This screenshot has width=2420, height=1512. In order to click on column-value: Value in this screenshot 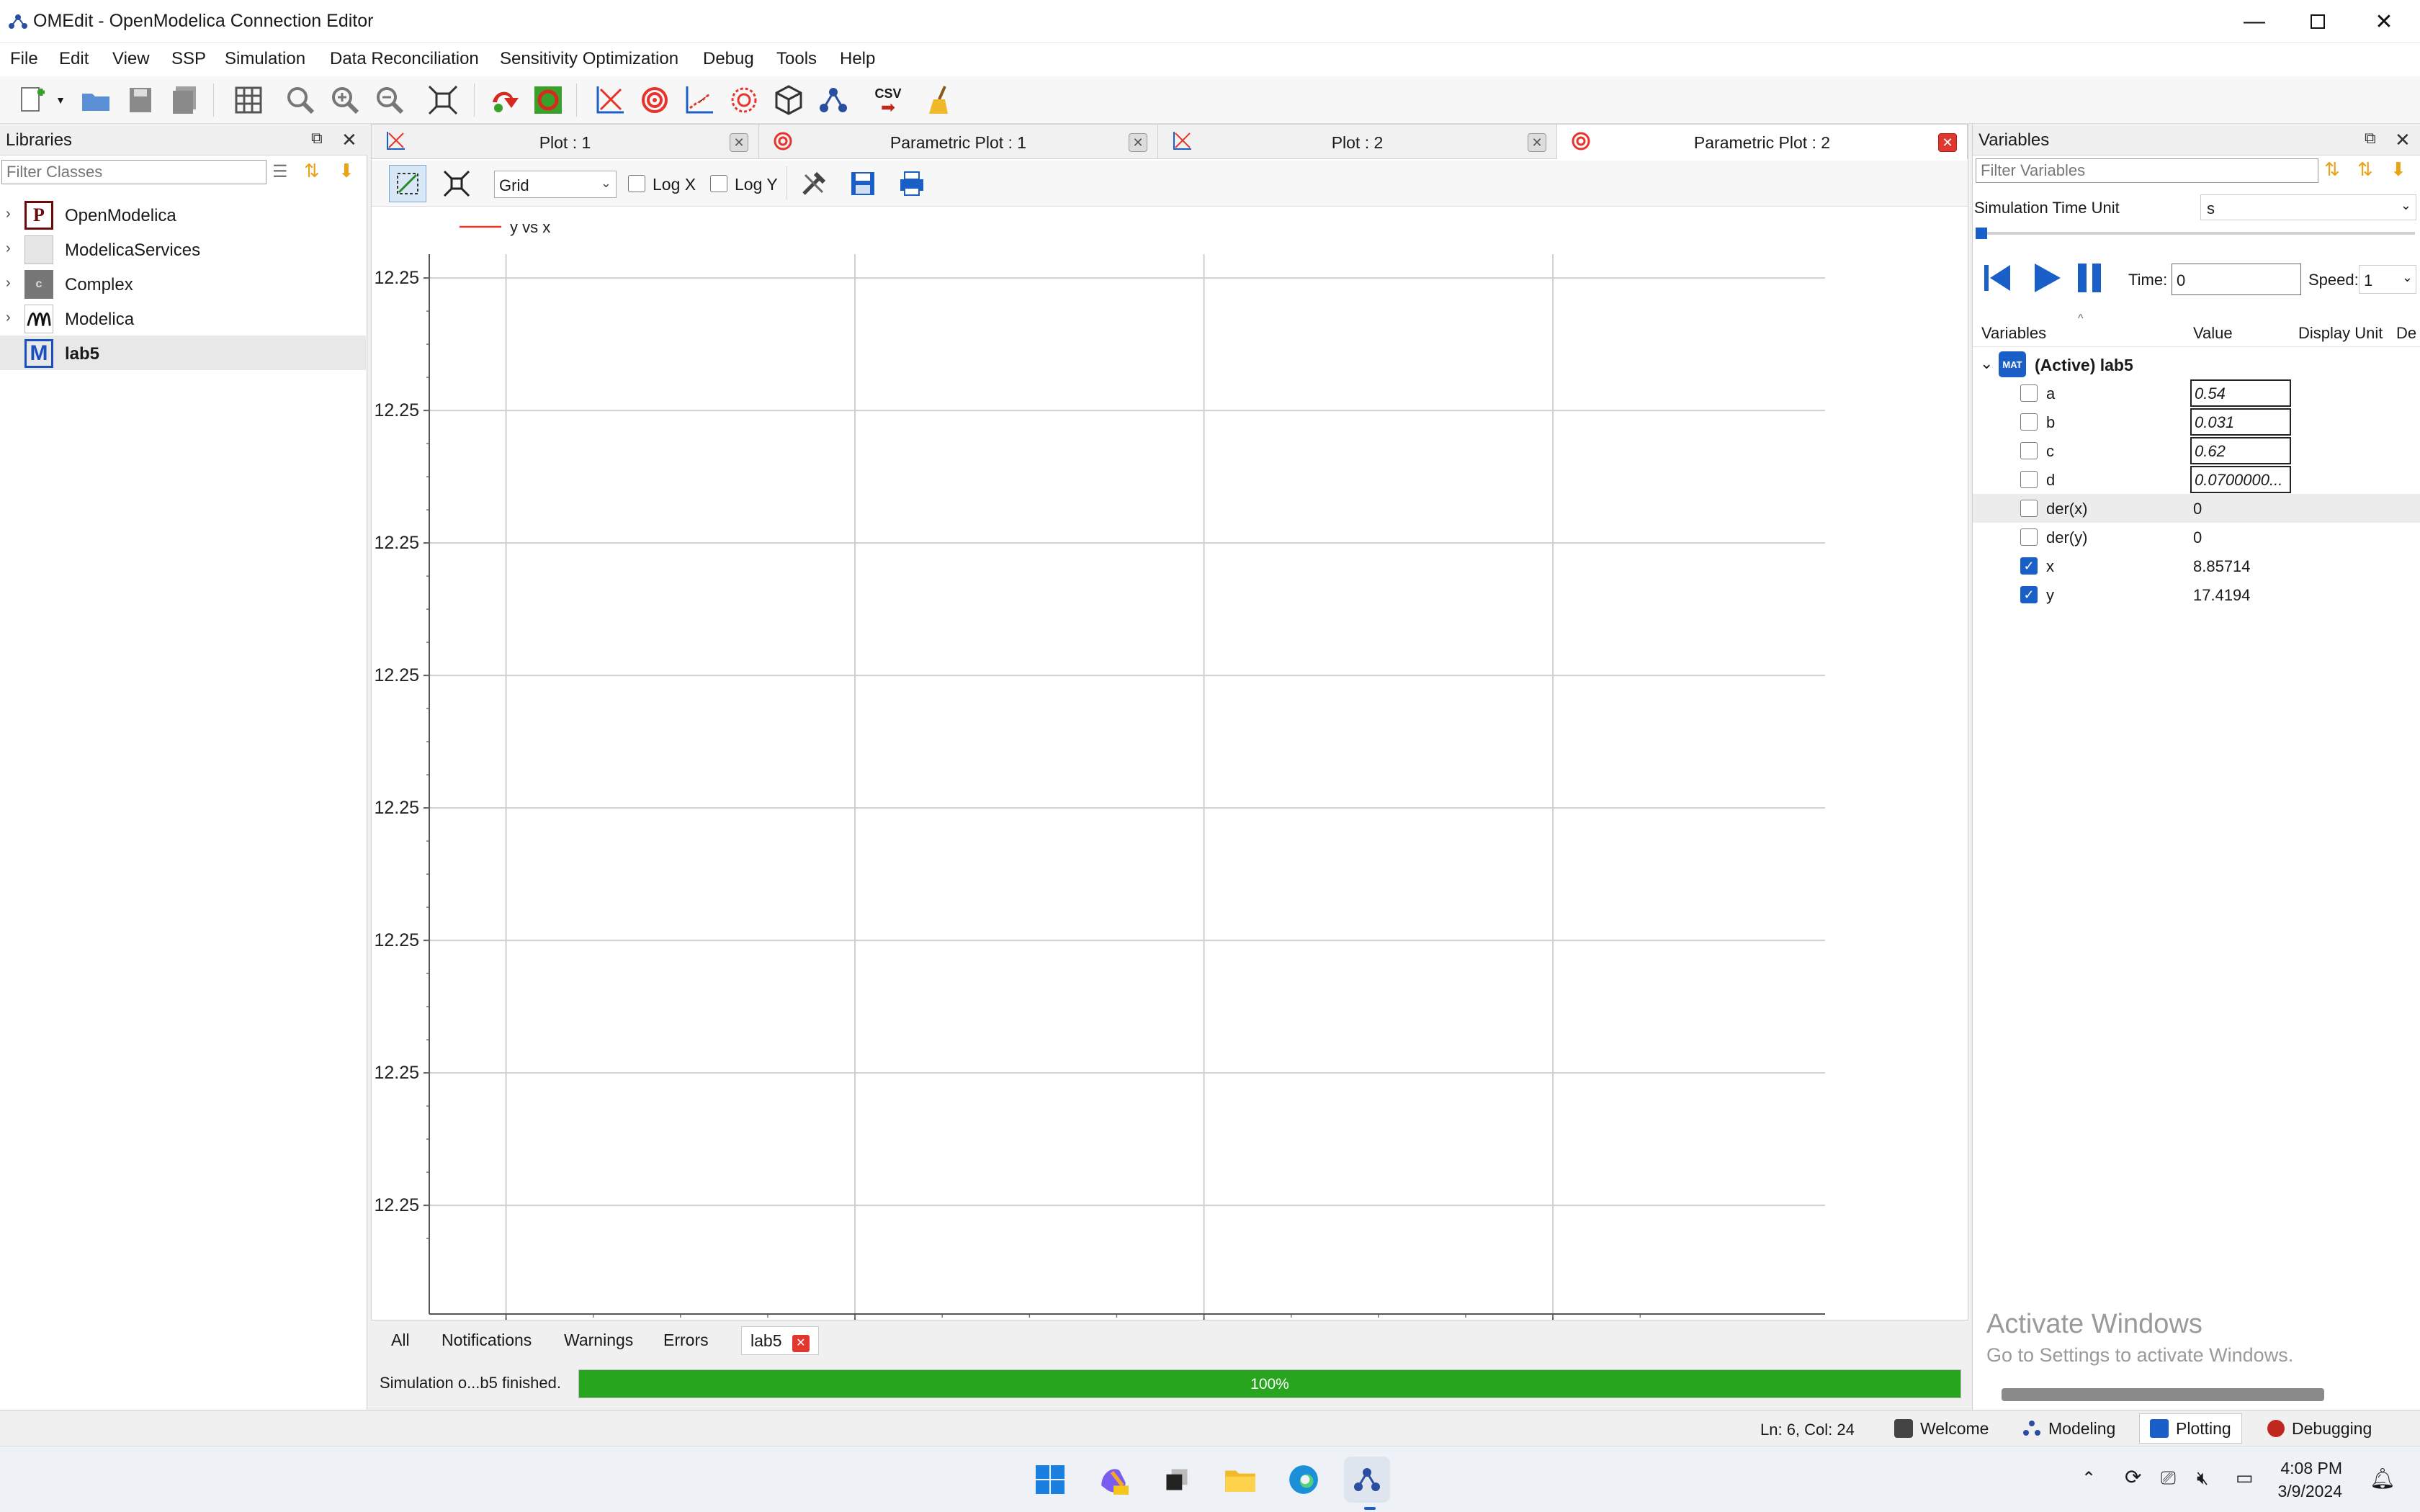, I will do `click(2213, 333)`.